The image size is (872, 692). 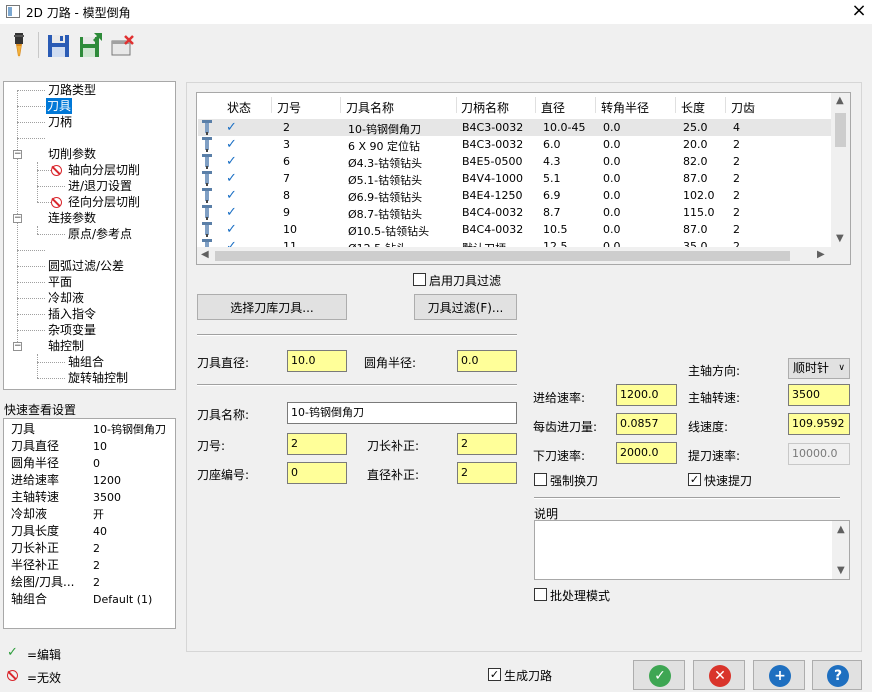 What do you see at coordinates (819, 454) in the screenshot?
I see `retract-rate-input: 10000.0` at bounding box center [819, 454].